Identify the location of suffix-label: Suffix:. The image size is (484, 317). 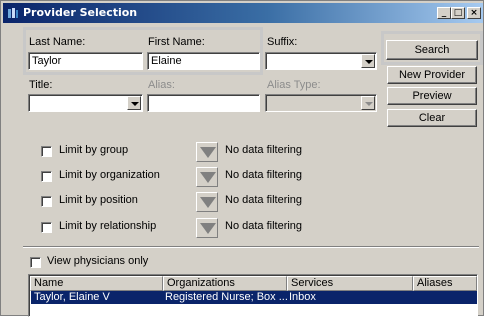
(282, 42).